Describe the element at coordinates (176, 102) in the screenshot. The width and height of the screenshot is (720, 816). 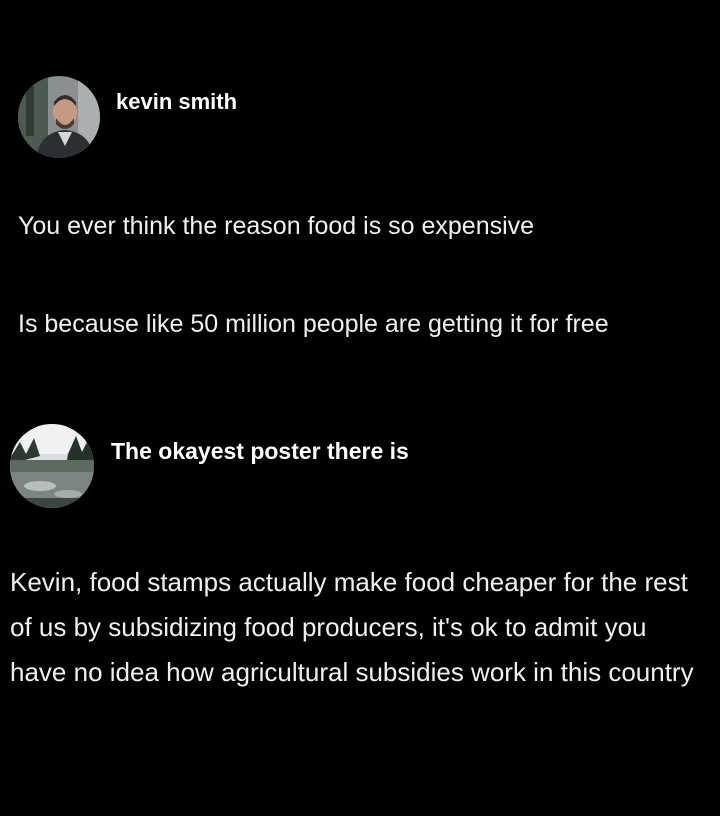
I see `author-name: kevin smith` at that location.